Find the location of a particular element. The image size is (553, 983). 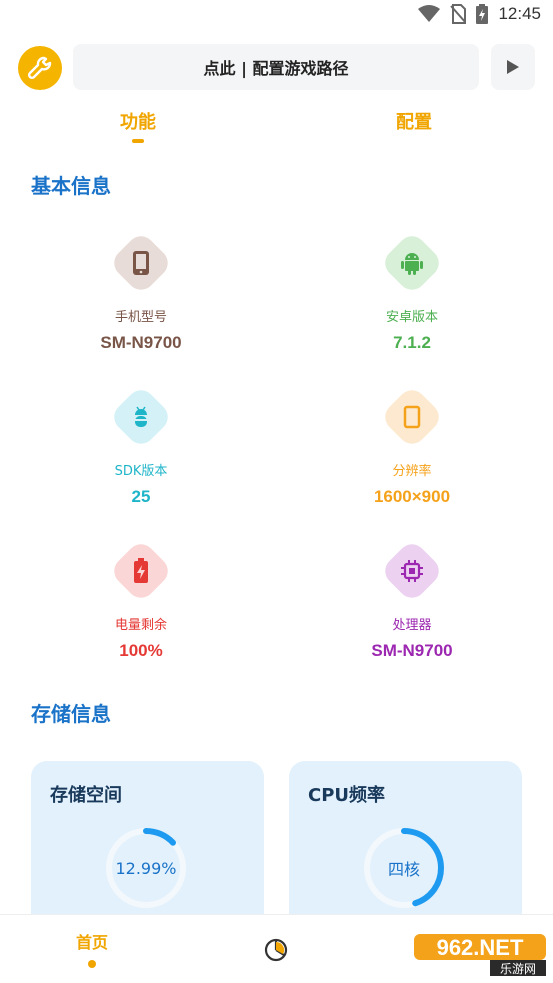

configure-game-path-button: 点此 | 配置游戏路径 is located at coordinates (276, 67).